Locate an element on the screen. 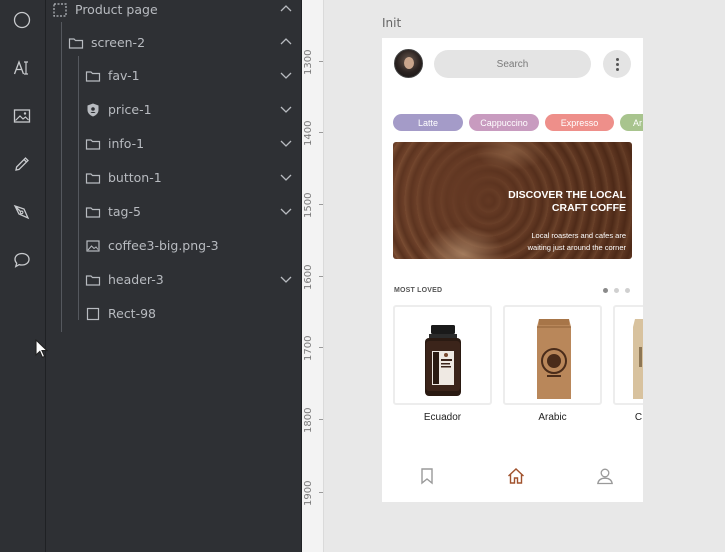 The height and width of the screenshot is (552, 725). mouse-cursor-icon is located at coordinates (42, 349).